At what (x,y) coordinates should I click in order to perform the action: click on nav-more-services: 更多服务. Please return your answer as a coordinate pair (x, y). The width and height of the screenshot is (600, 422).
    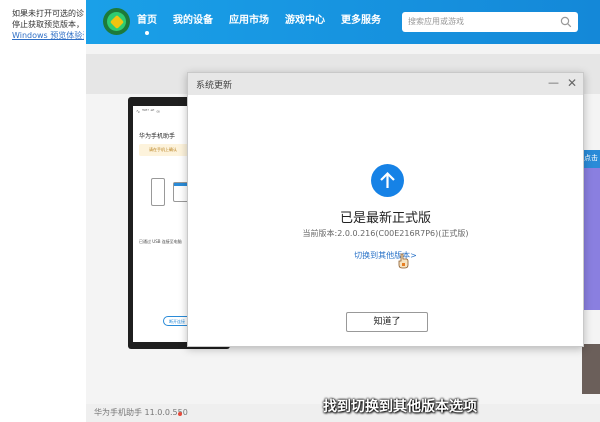
    Looking at the image, I should click on (361, 21).